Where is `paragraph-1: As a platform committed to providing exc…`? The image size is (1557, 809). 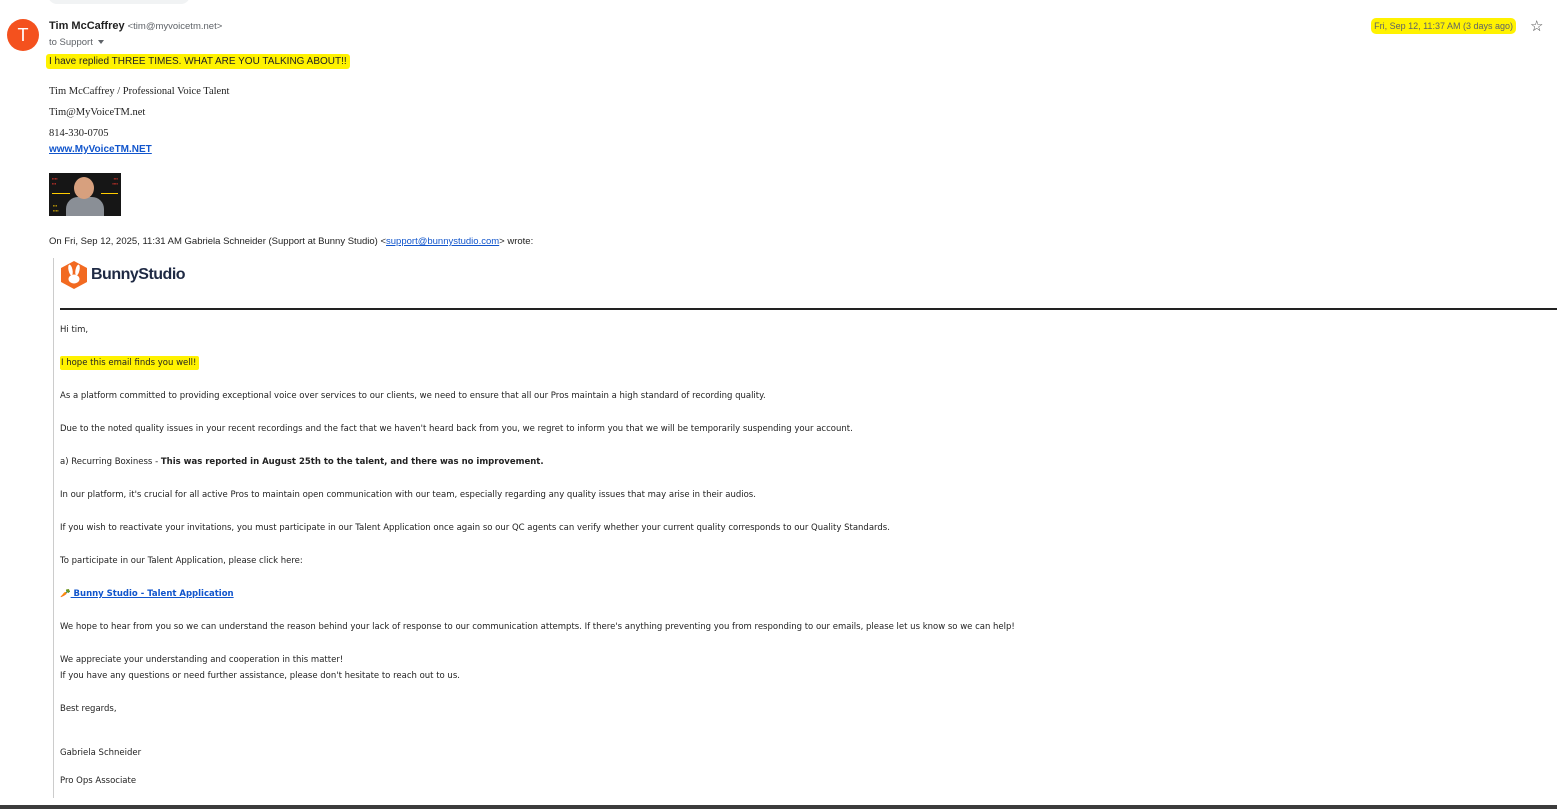 paragraph-1: As a platform committed to providing exc… is located at coordinates (413, 396).